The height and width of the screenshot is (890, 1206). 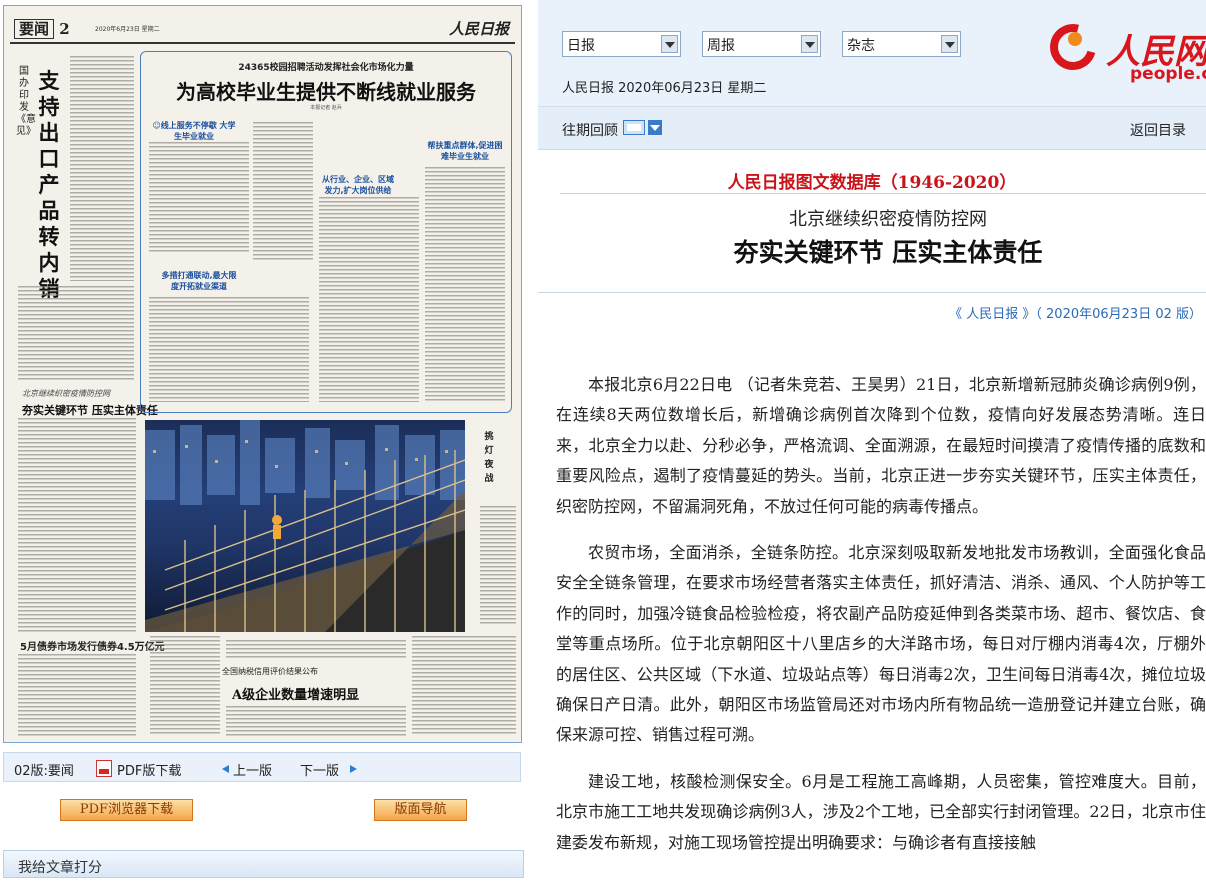 What do you see at coordinates (194, 131) in the screenshot?
I see `featured-subhead: ☺线上服务不停歇 大学生毕业就业` at bounding box center [194, 131].